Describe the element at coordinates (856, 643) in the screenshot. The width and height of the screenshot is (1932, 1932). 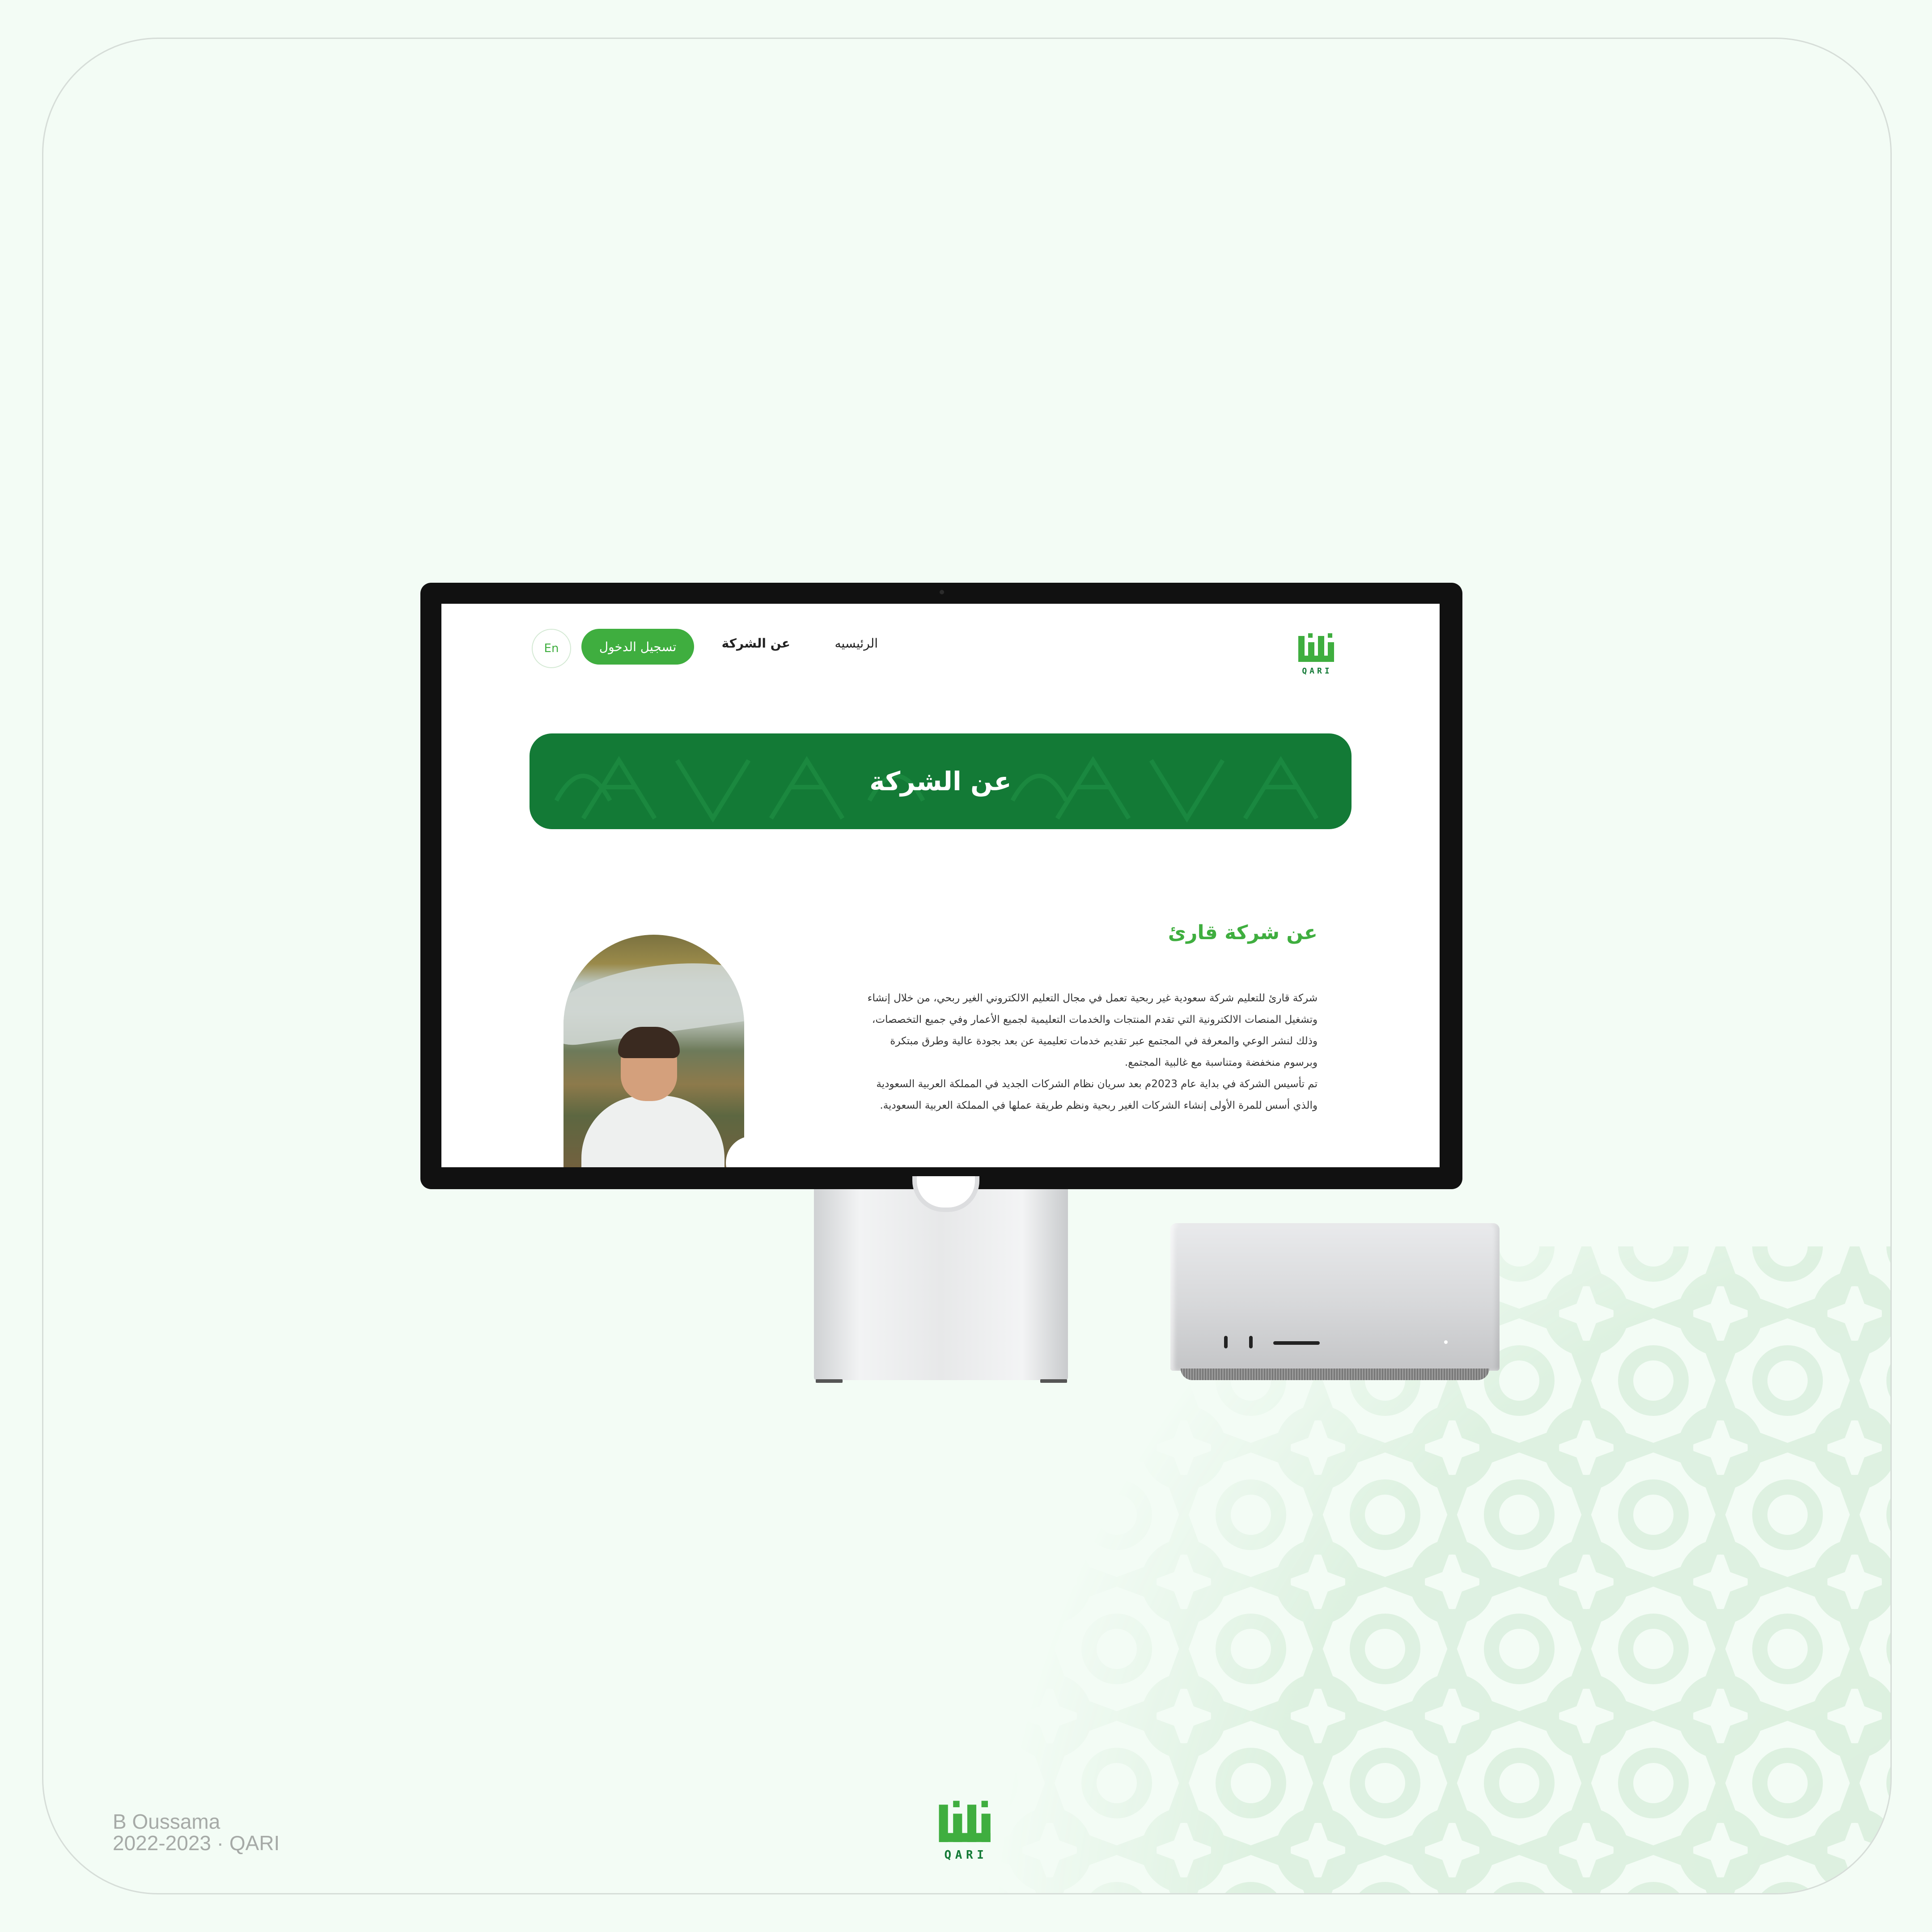
I see `nav-home-link: الرئيسيه` at that location.